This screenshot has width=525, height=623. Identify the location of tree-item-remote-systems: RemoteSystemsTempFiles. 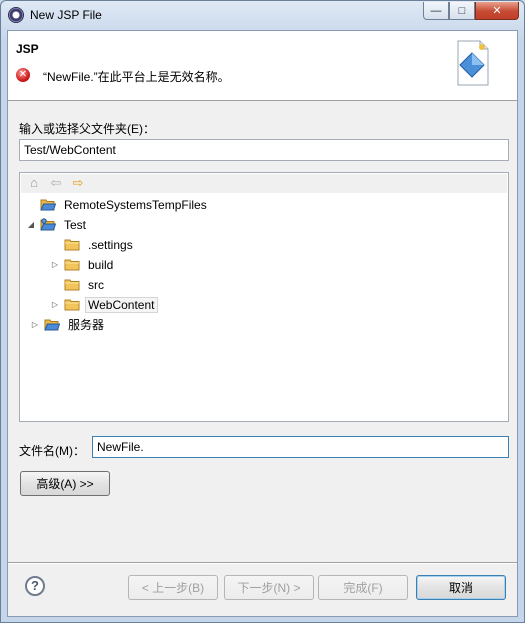
(118, 204).